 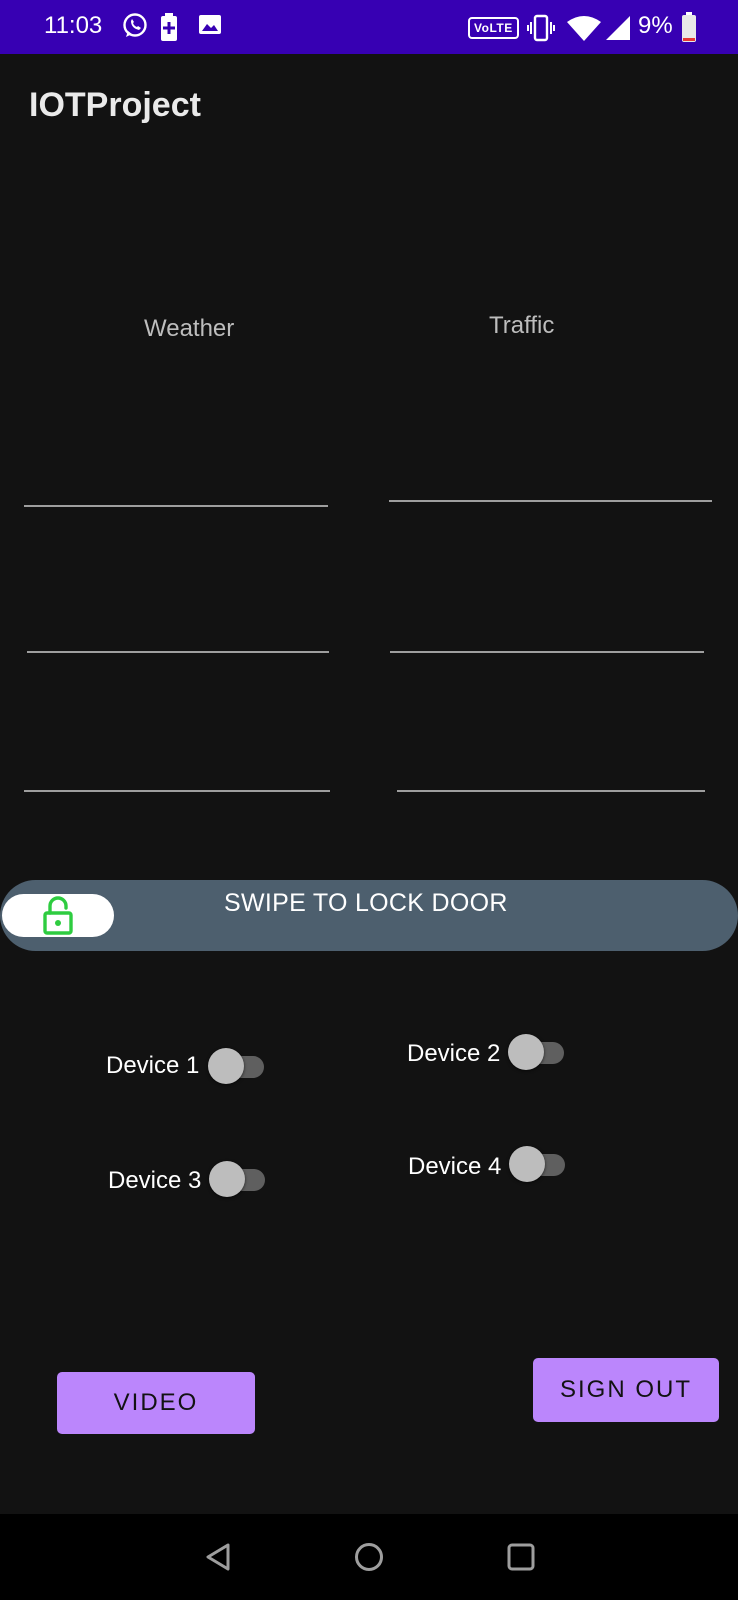 What do you see at coordinates (655, 25) in the screenshot?
I see `battery-percent: 9%` at bounding box center [655, 25].